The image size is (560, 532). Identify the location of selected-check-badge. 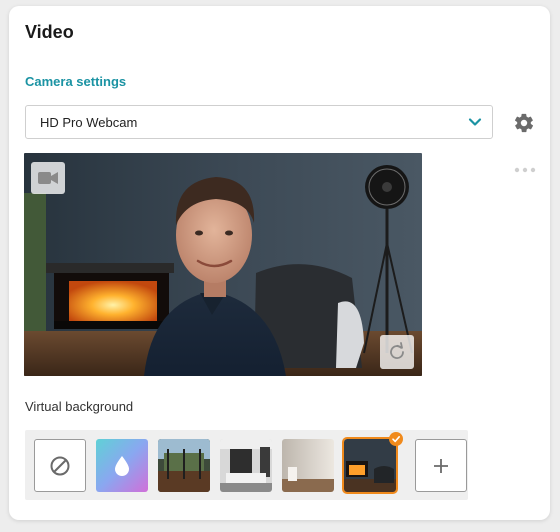
(396, 439).